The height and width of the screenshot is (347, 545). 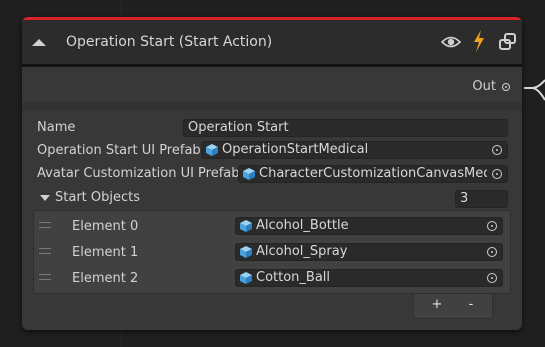 I want to click on node-header: Operation Start (Start Action), so click(x=272, y=43).